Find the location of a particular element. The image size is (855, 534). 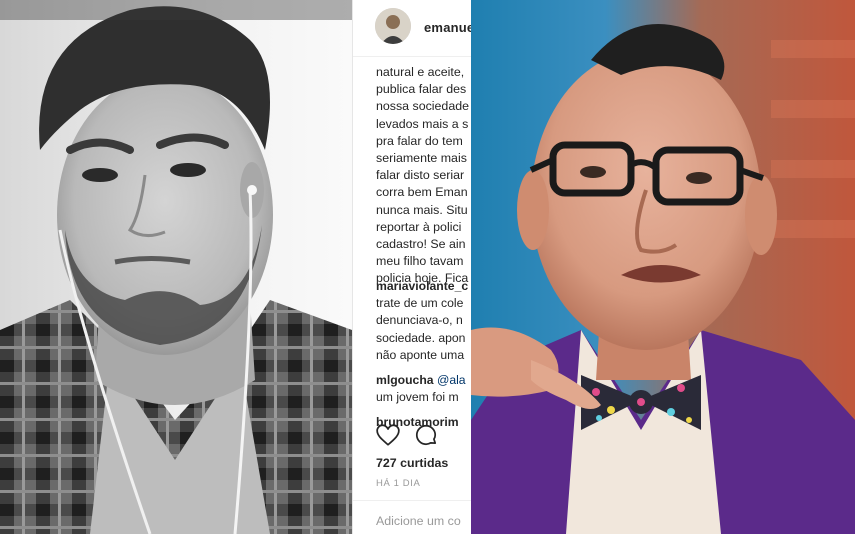

comment-text: denunciava-o, n is located at coordinates (419, 320).